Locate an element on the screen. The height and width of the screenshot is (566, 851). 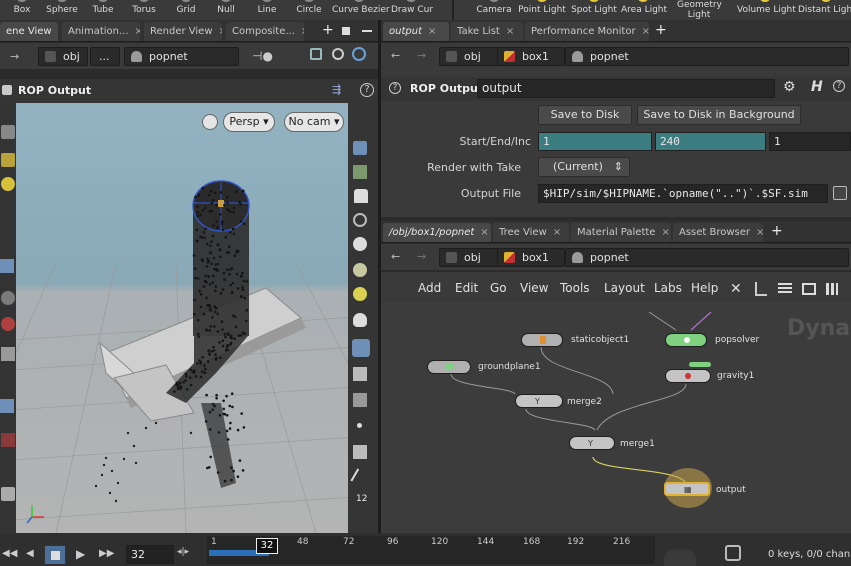
bypass-flag is located at coordinates (700, 364).